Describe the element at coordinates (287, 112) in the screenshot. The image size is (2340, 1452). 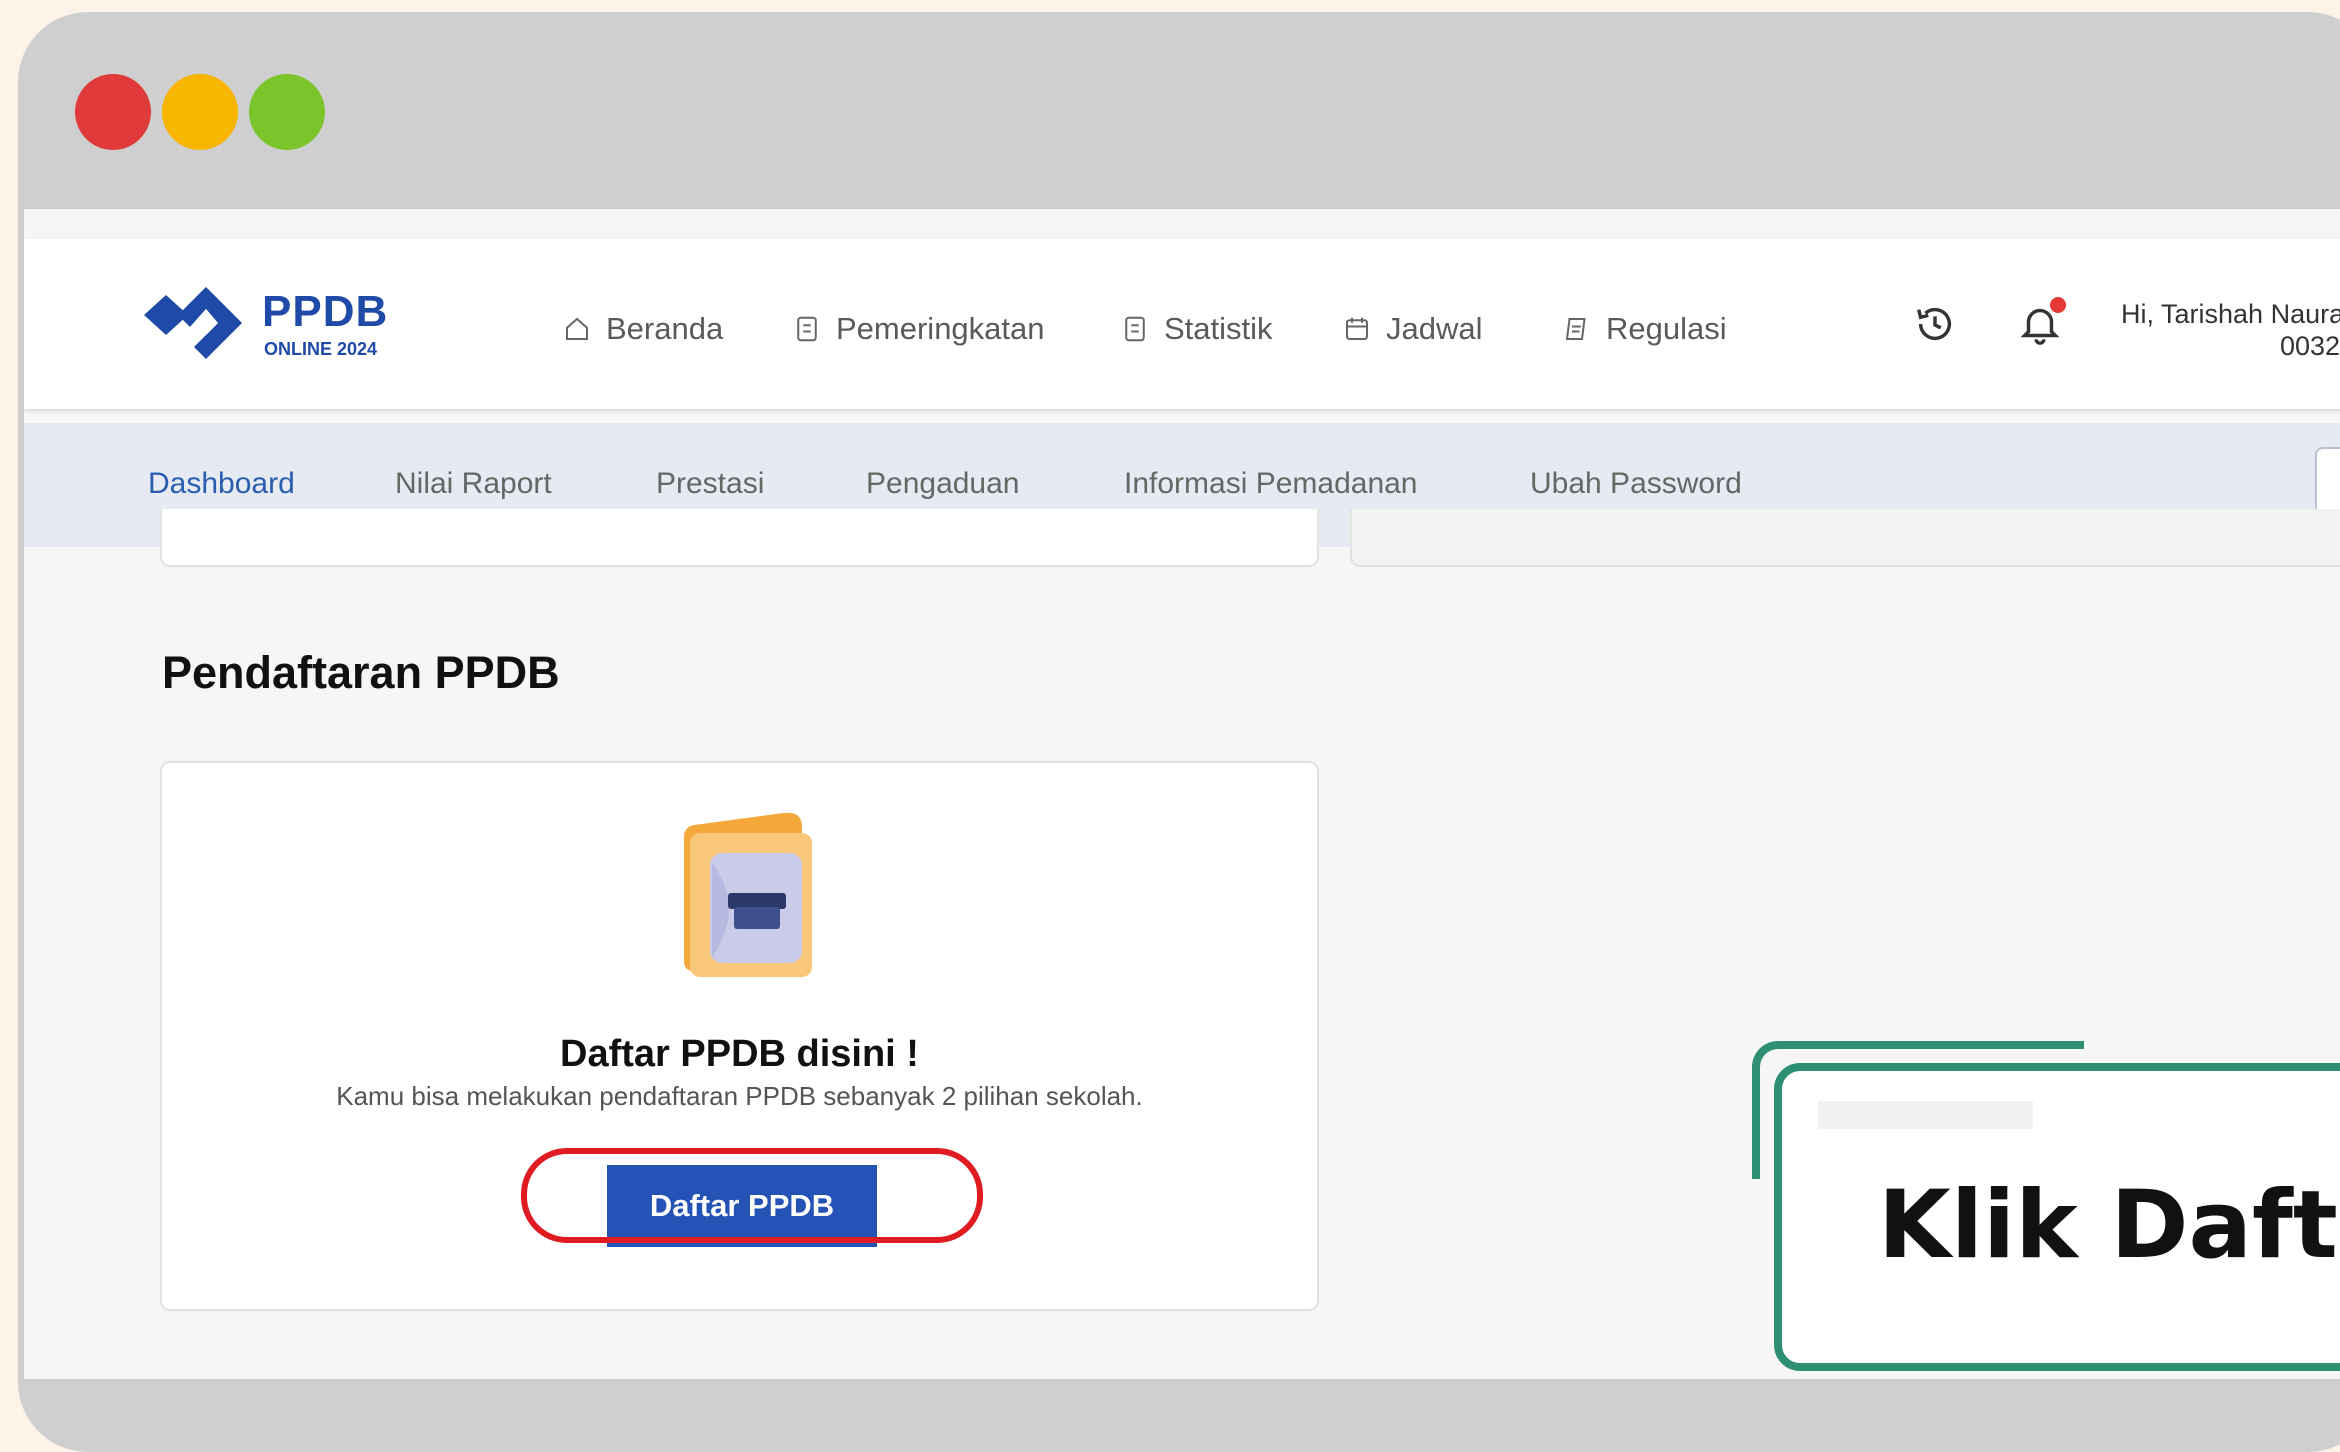
I see `maximize-window-button` at that location.